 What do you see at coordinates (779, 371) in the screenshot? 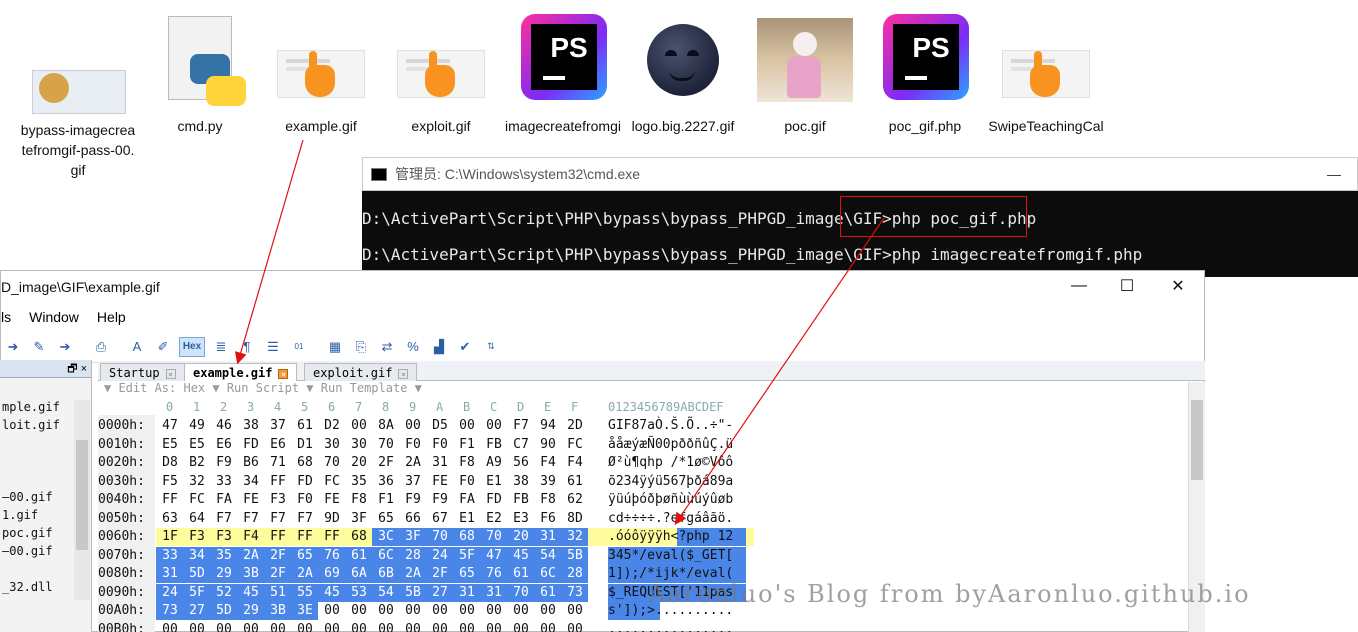
I see `arrow-poc-gif-php` at bounding box center [779, 371].